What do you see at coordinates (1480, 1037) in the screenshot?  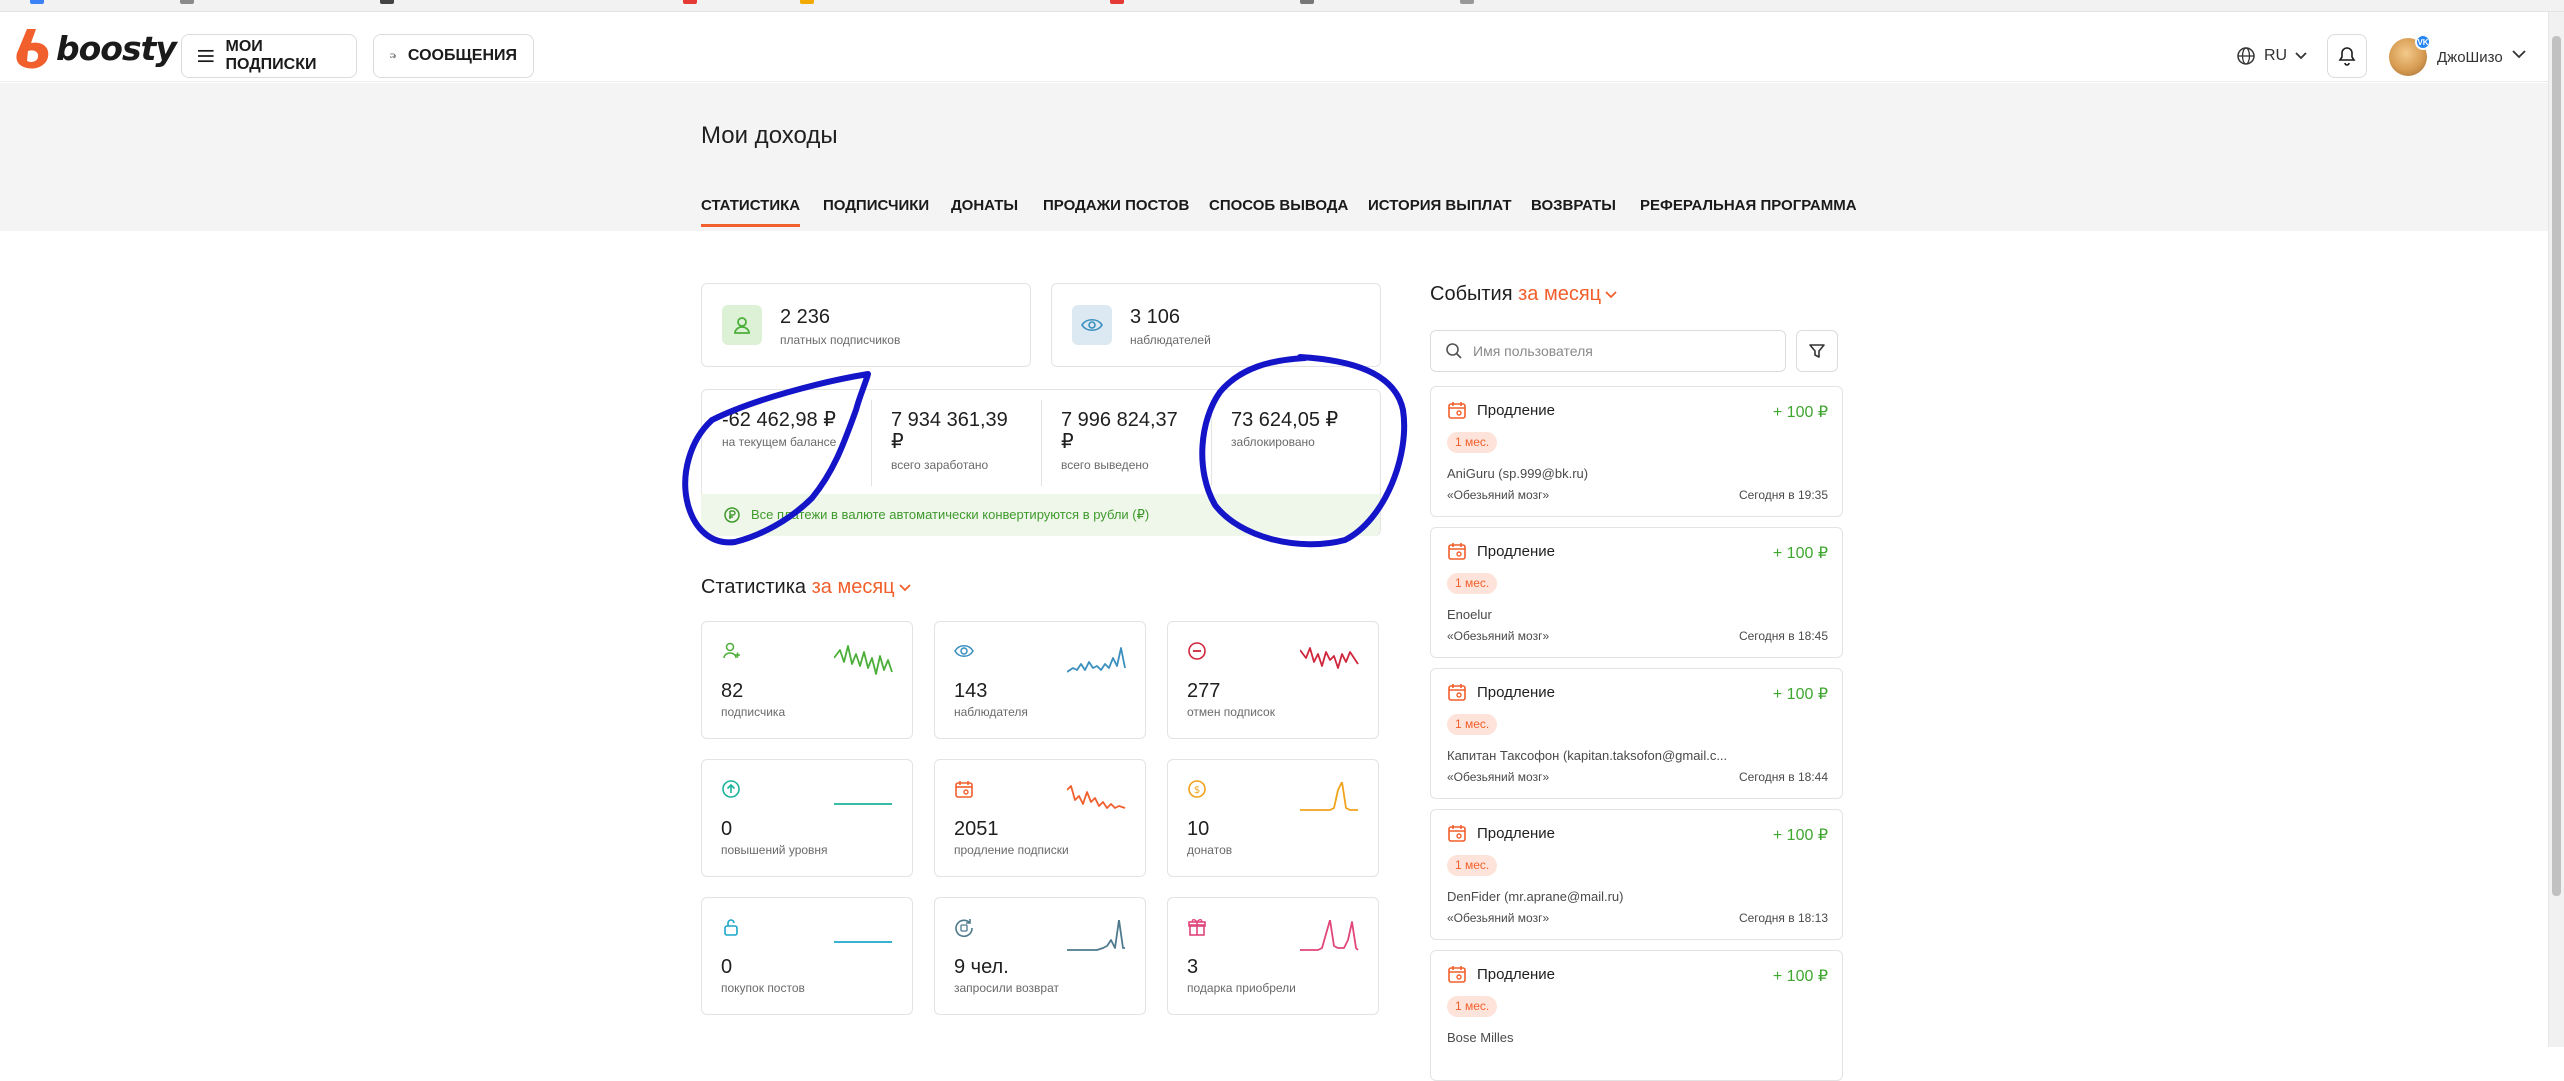 I see `event-user: Bose Milles` at bounding box center [1480, 1037].